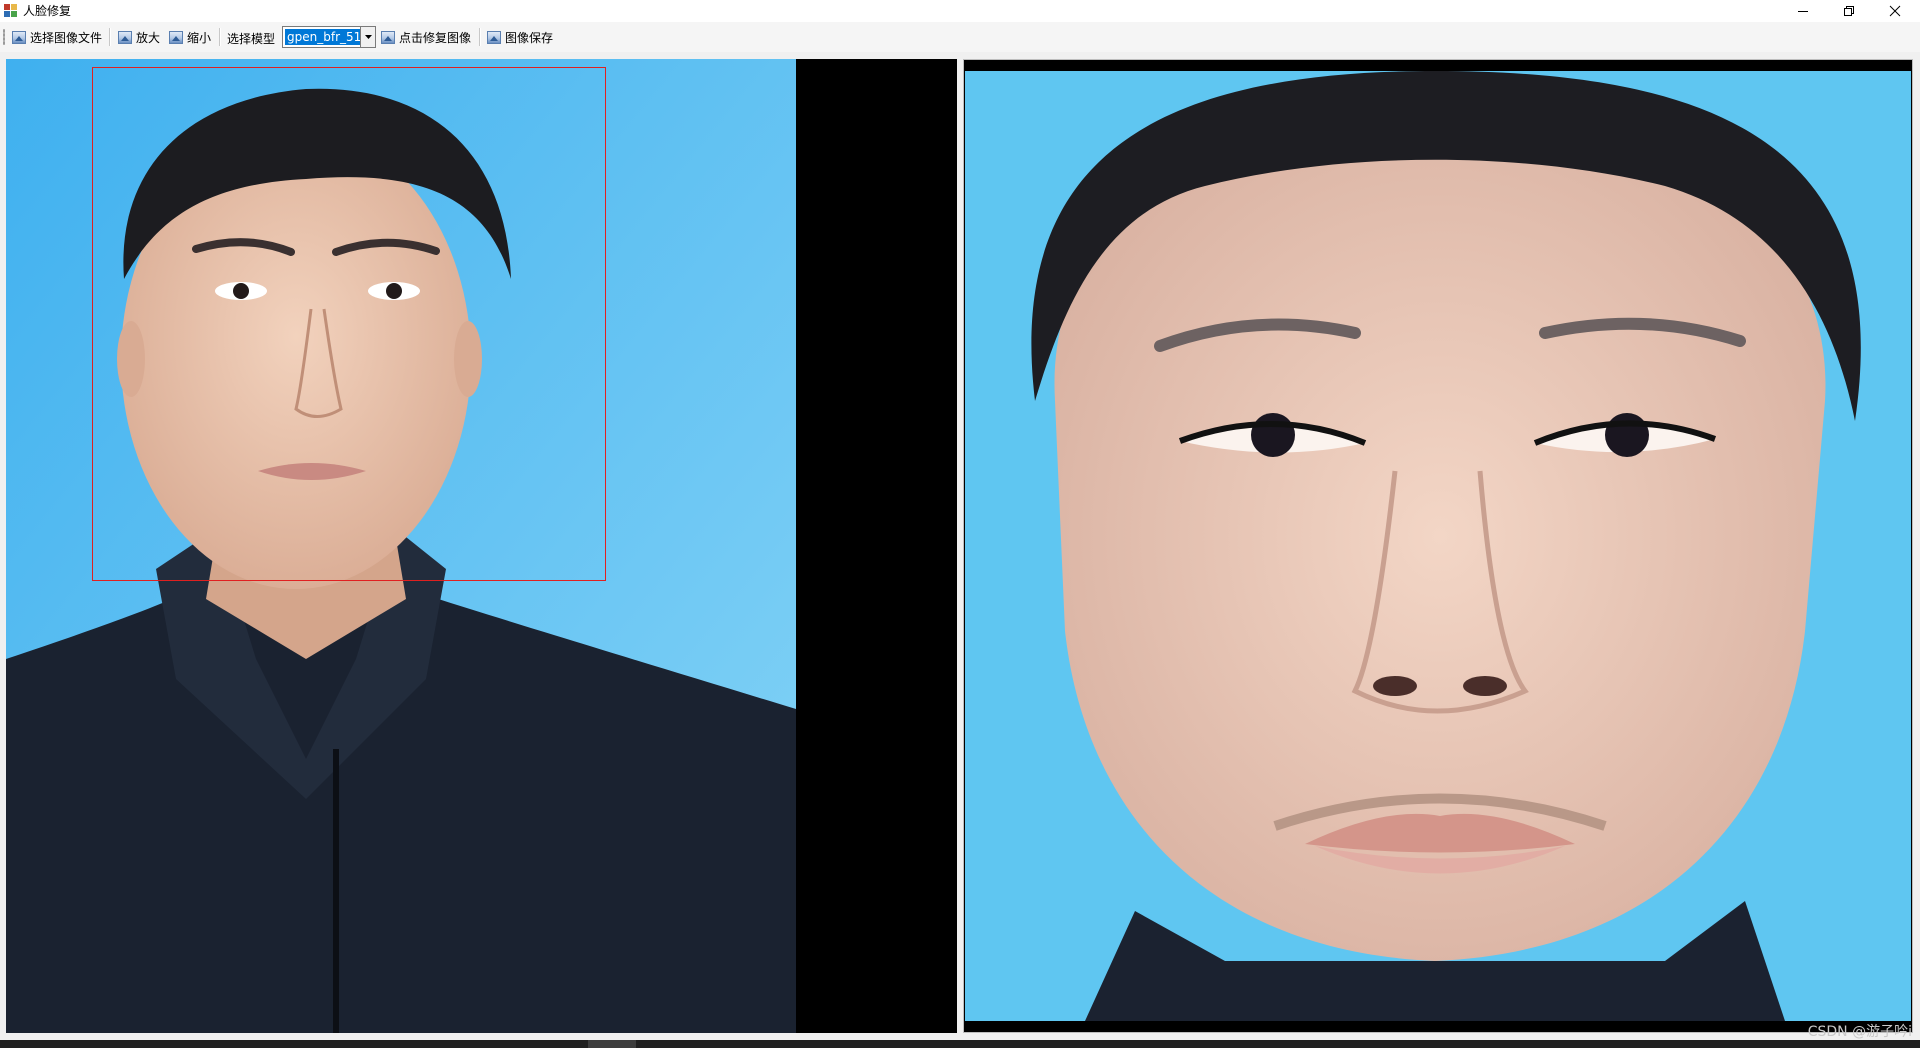 The image size is (1920, 1048). What do you see at coordinates (199, 37) in the screenshot?
I see `zoom-out-label: 缩小` at bounding box center [199, 37].